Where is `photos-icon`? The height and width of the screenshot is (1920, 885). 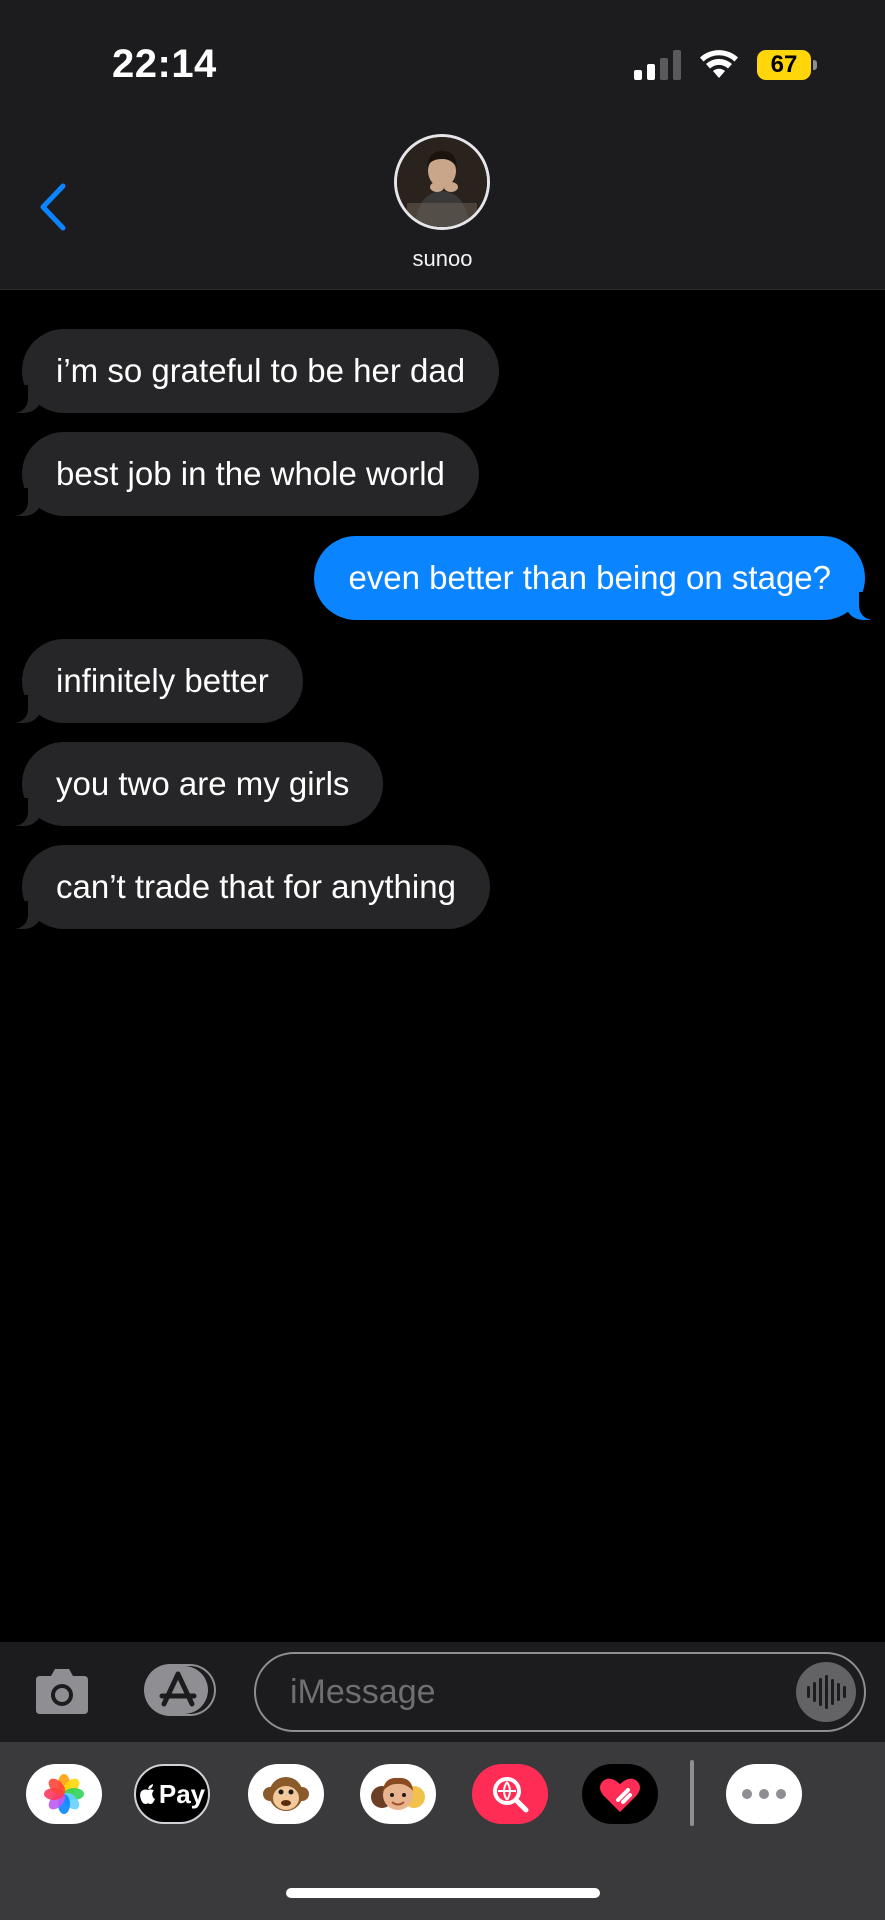 photos-icon is located at coordinates (64, 1794).